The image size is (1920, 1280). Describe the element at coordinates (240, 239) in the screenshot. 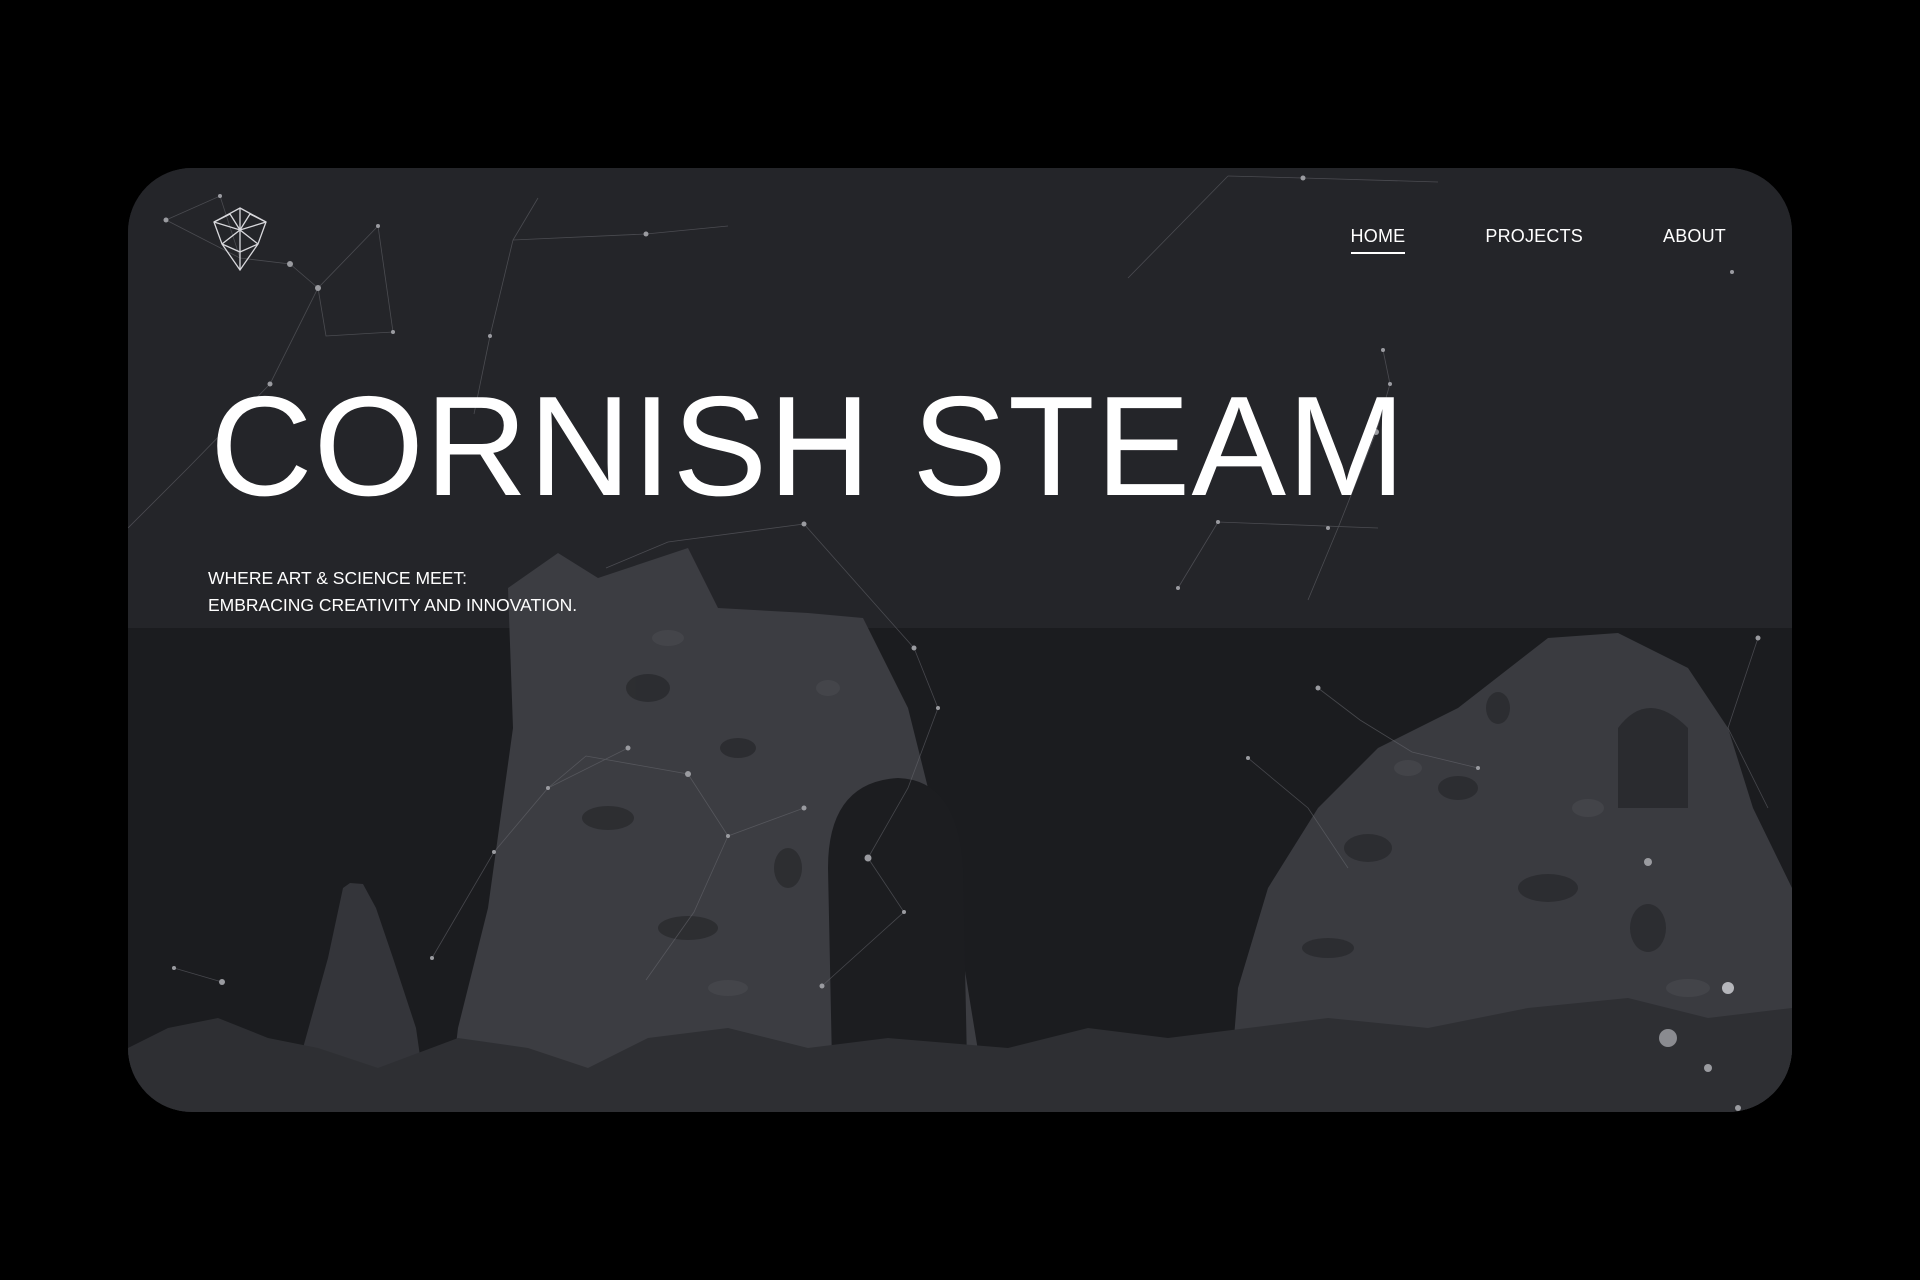

I see `geodesic-diamond-icon` at that location.